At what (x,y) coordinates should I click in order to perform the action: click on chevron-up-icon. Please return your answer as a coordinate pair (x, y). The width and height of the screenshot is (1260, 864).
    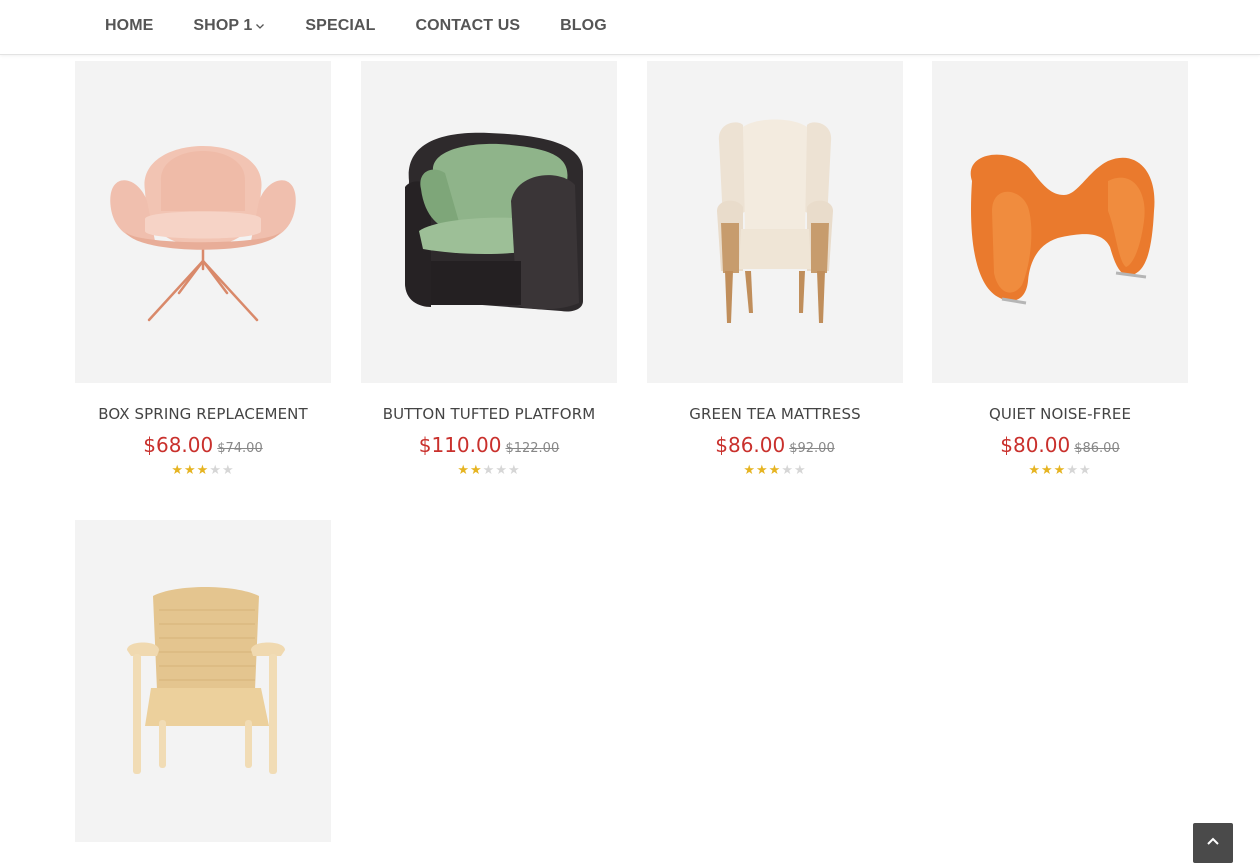
    Looking at the image, I should click on (1213, 843).